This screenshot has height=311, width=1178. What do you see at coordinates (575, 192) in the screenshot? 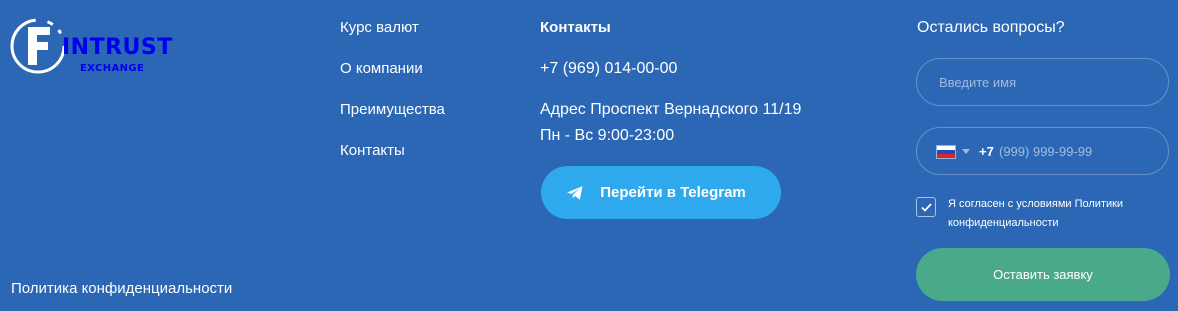
I see `telegram-icon` at bounding box center [575, 192].